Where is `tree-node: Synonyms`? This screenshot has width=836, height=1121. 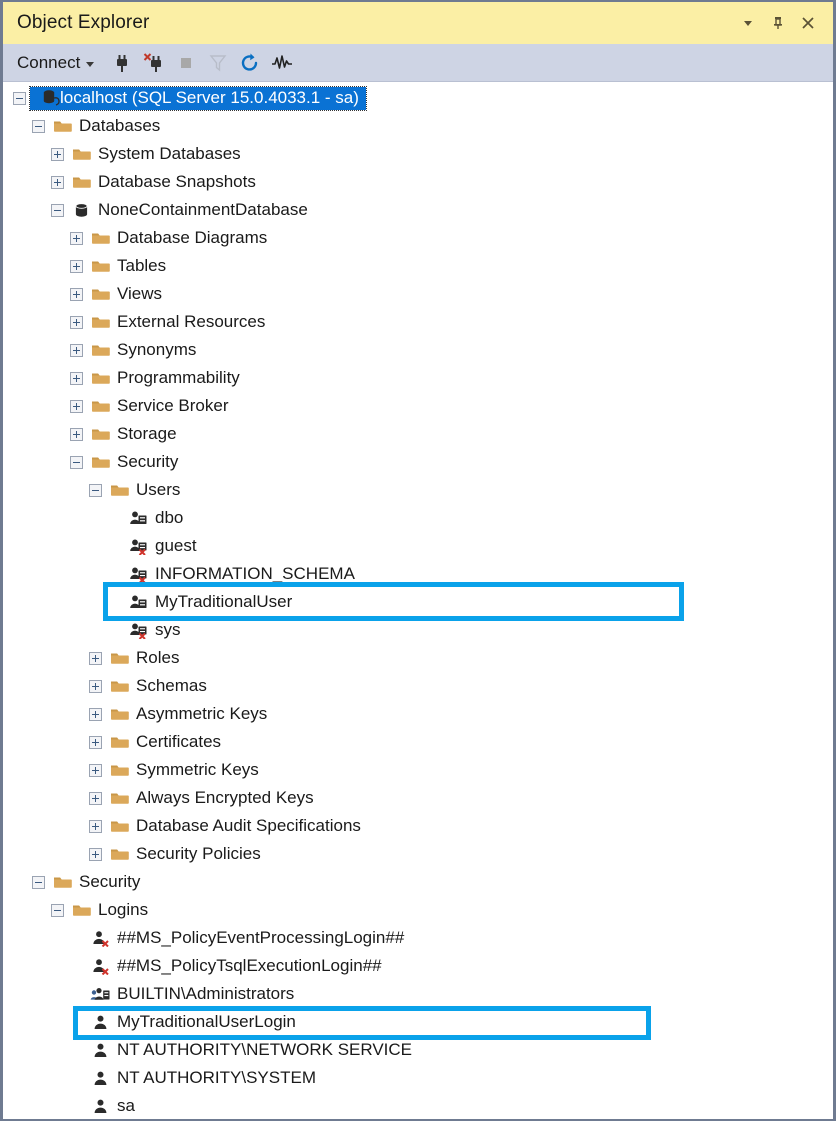 tree-node: Synonyms is located at coordinates (418, 350).